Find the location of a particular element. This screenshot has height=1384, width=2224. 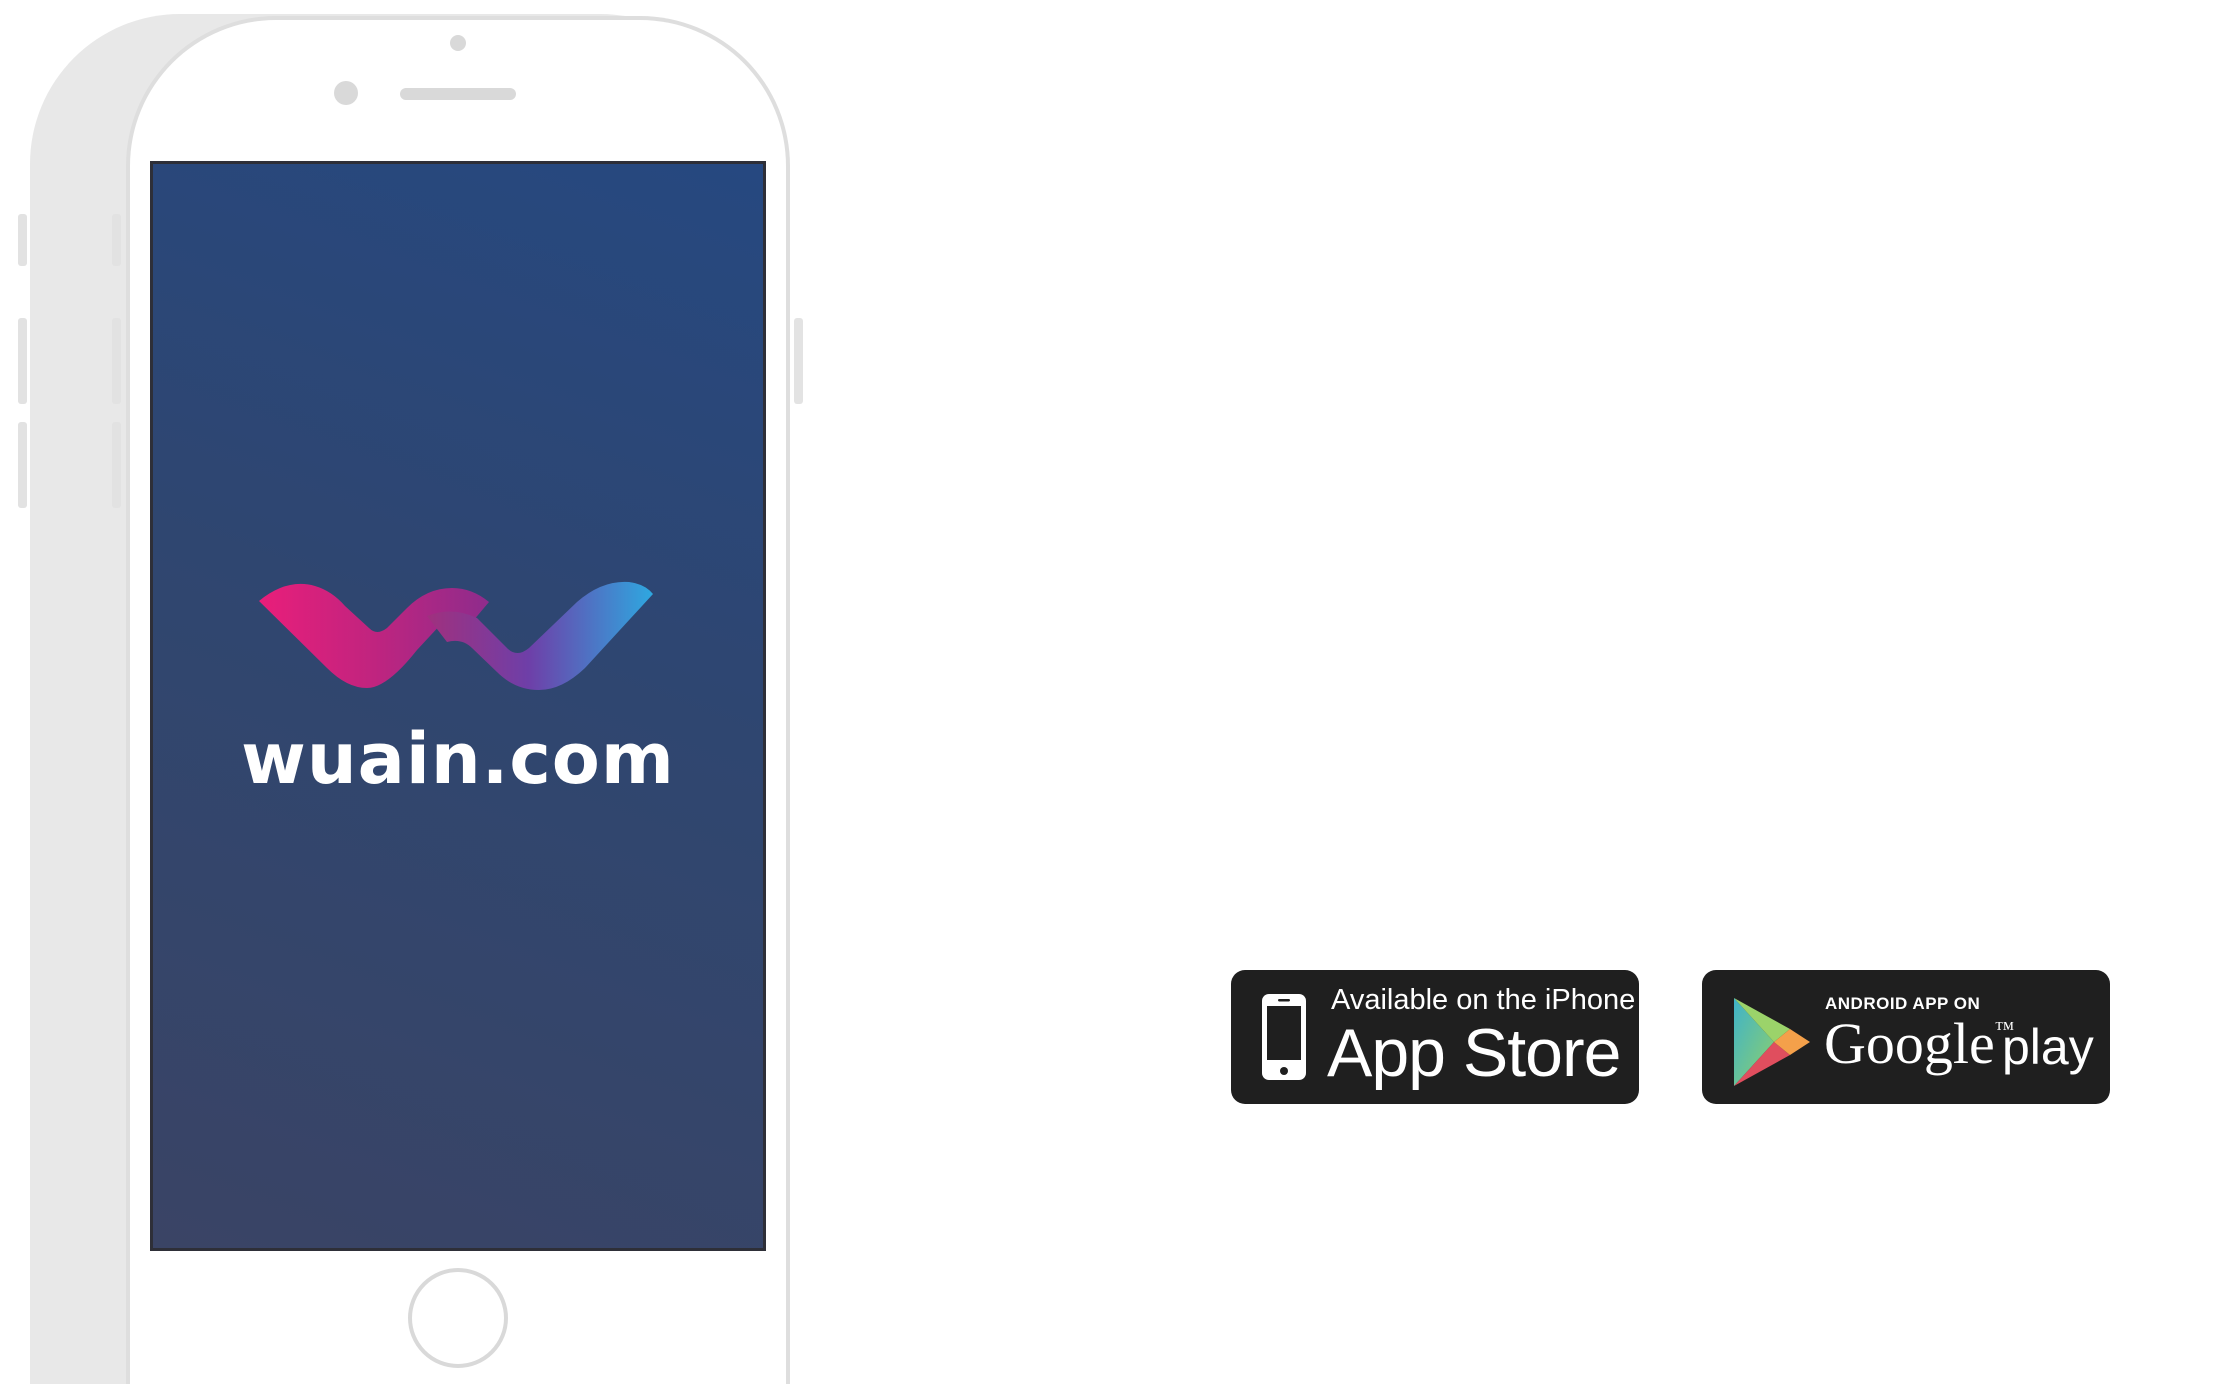

play-text: play is located at coordinates (2048, 1047).